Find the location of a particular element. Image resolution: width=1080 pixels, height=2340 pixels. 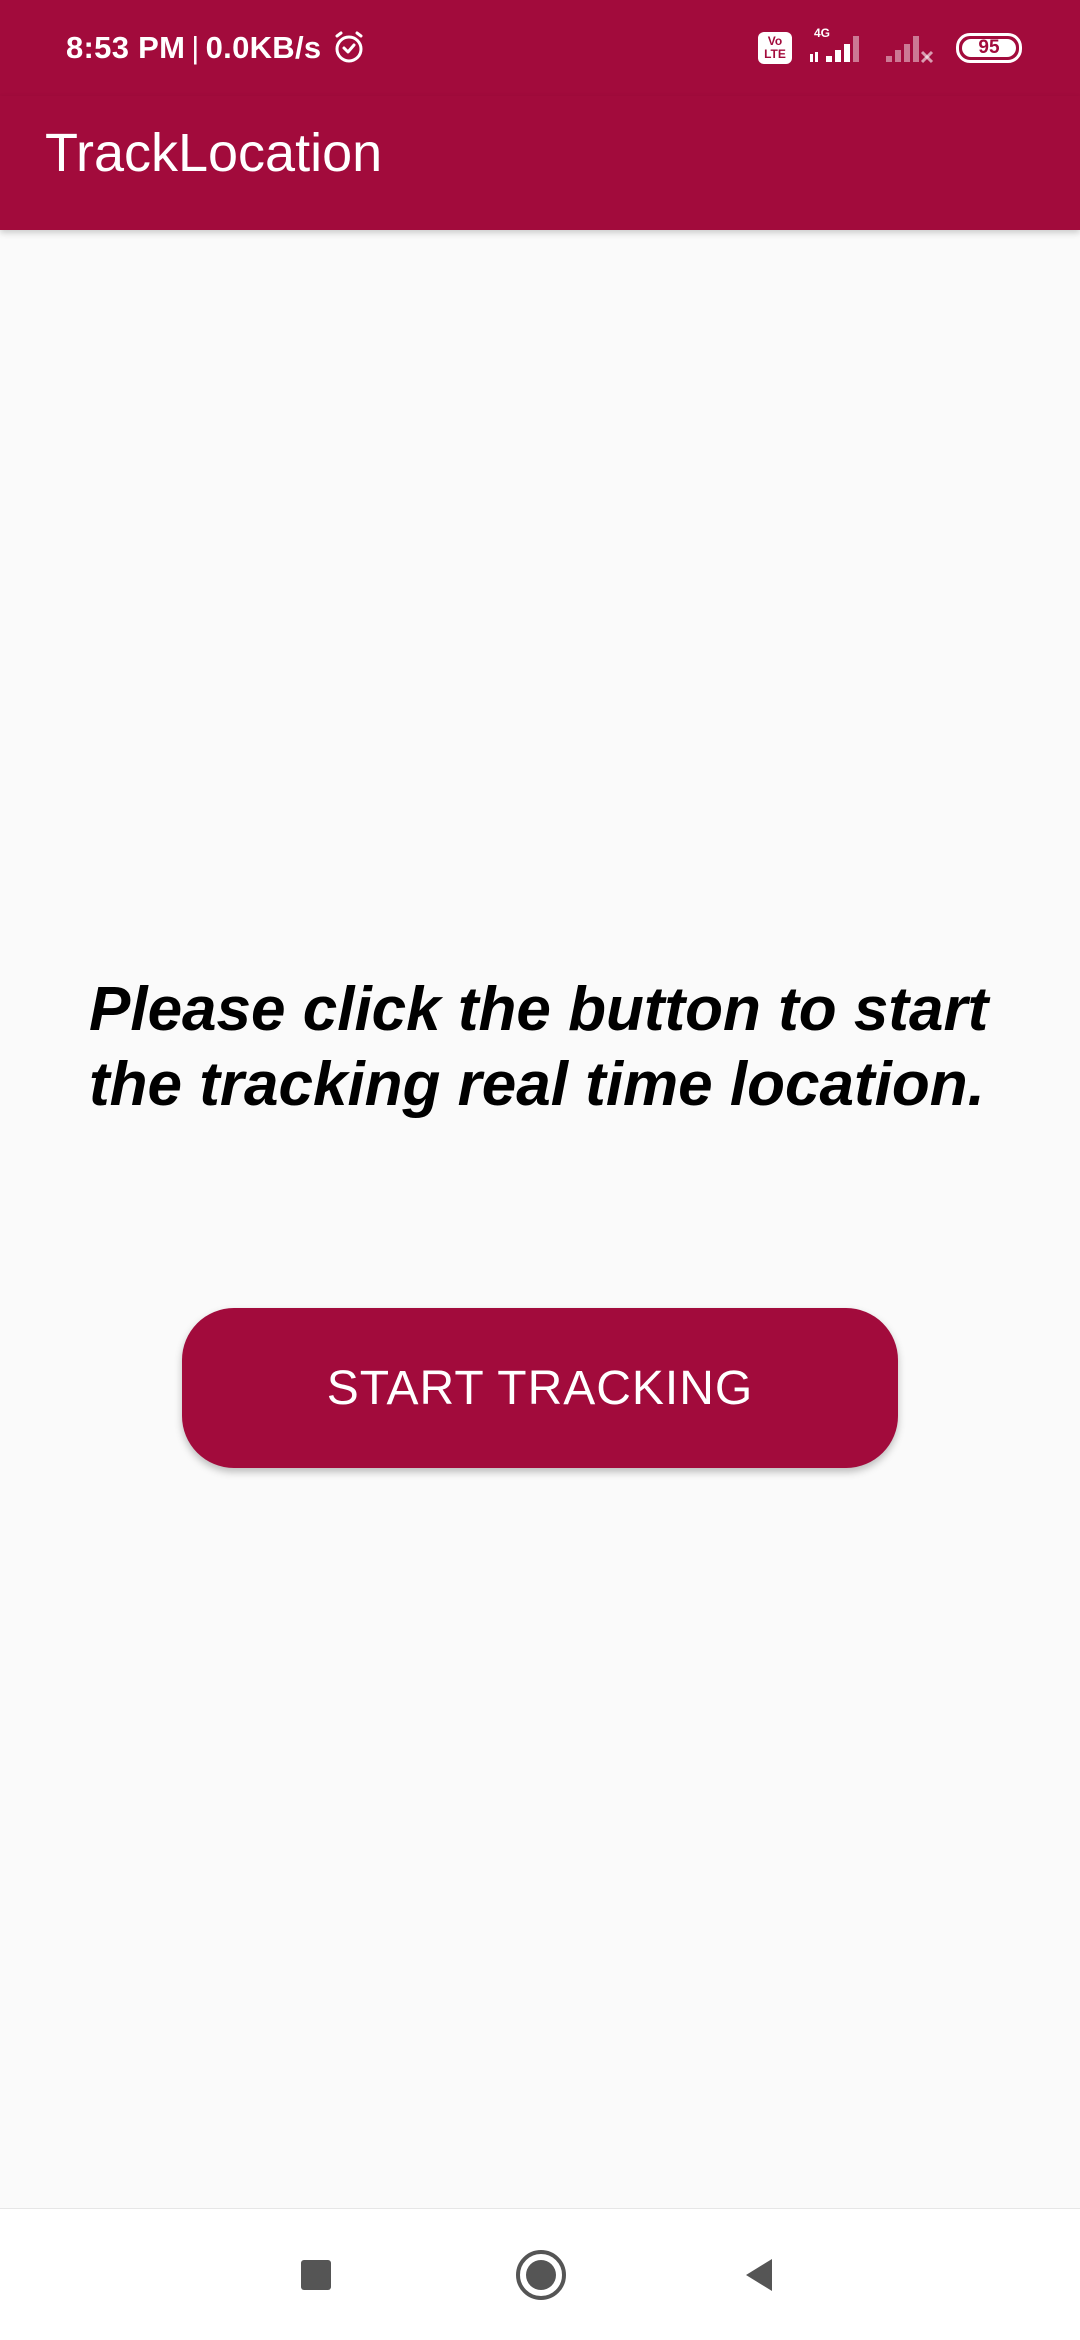

status-left: 8:53 PM | 0.0KB/s is located at coordinates (216, 48).